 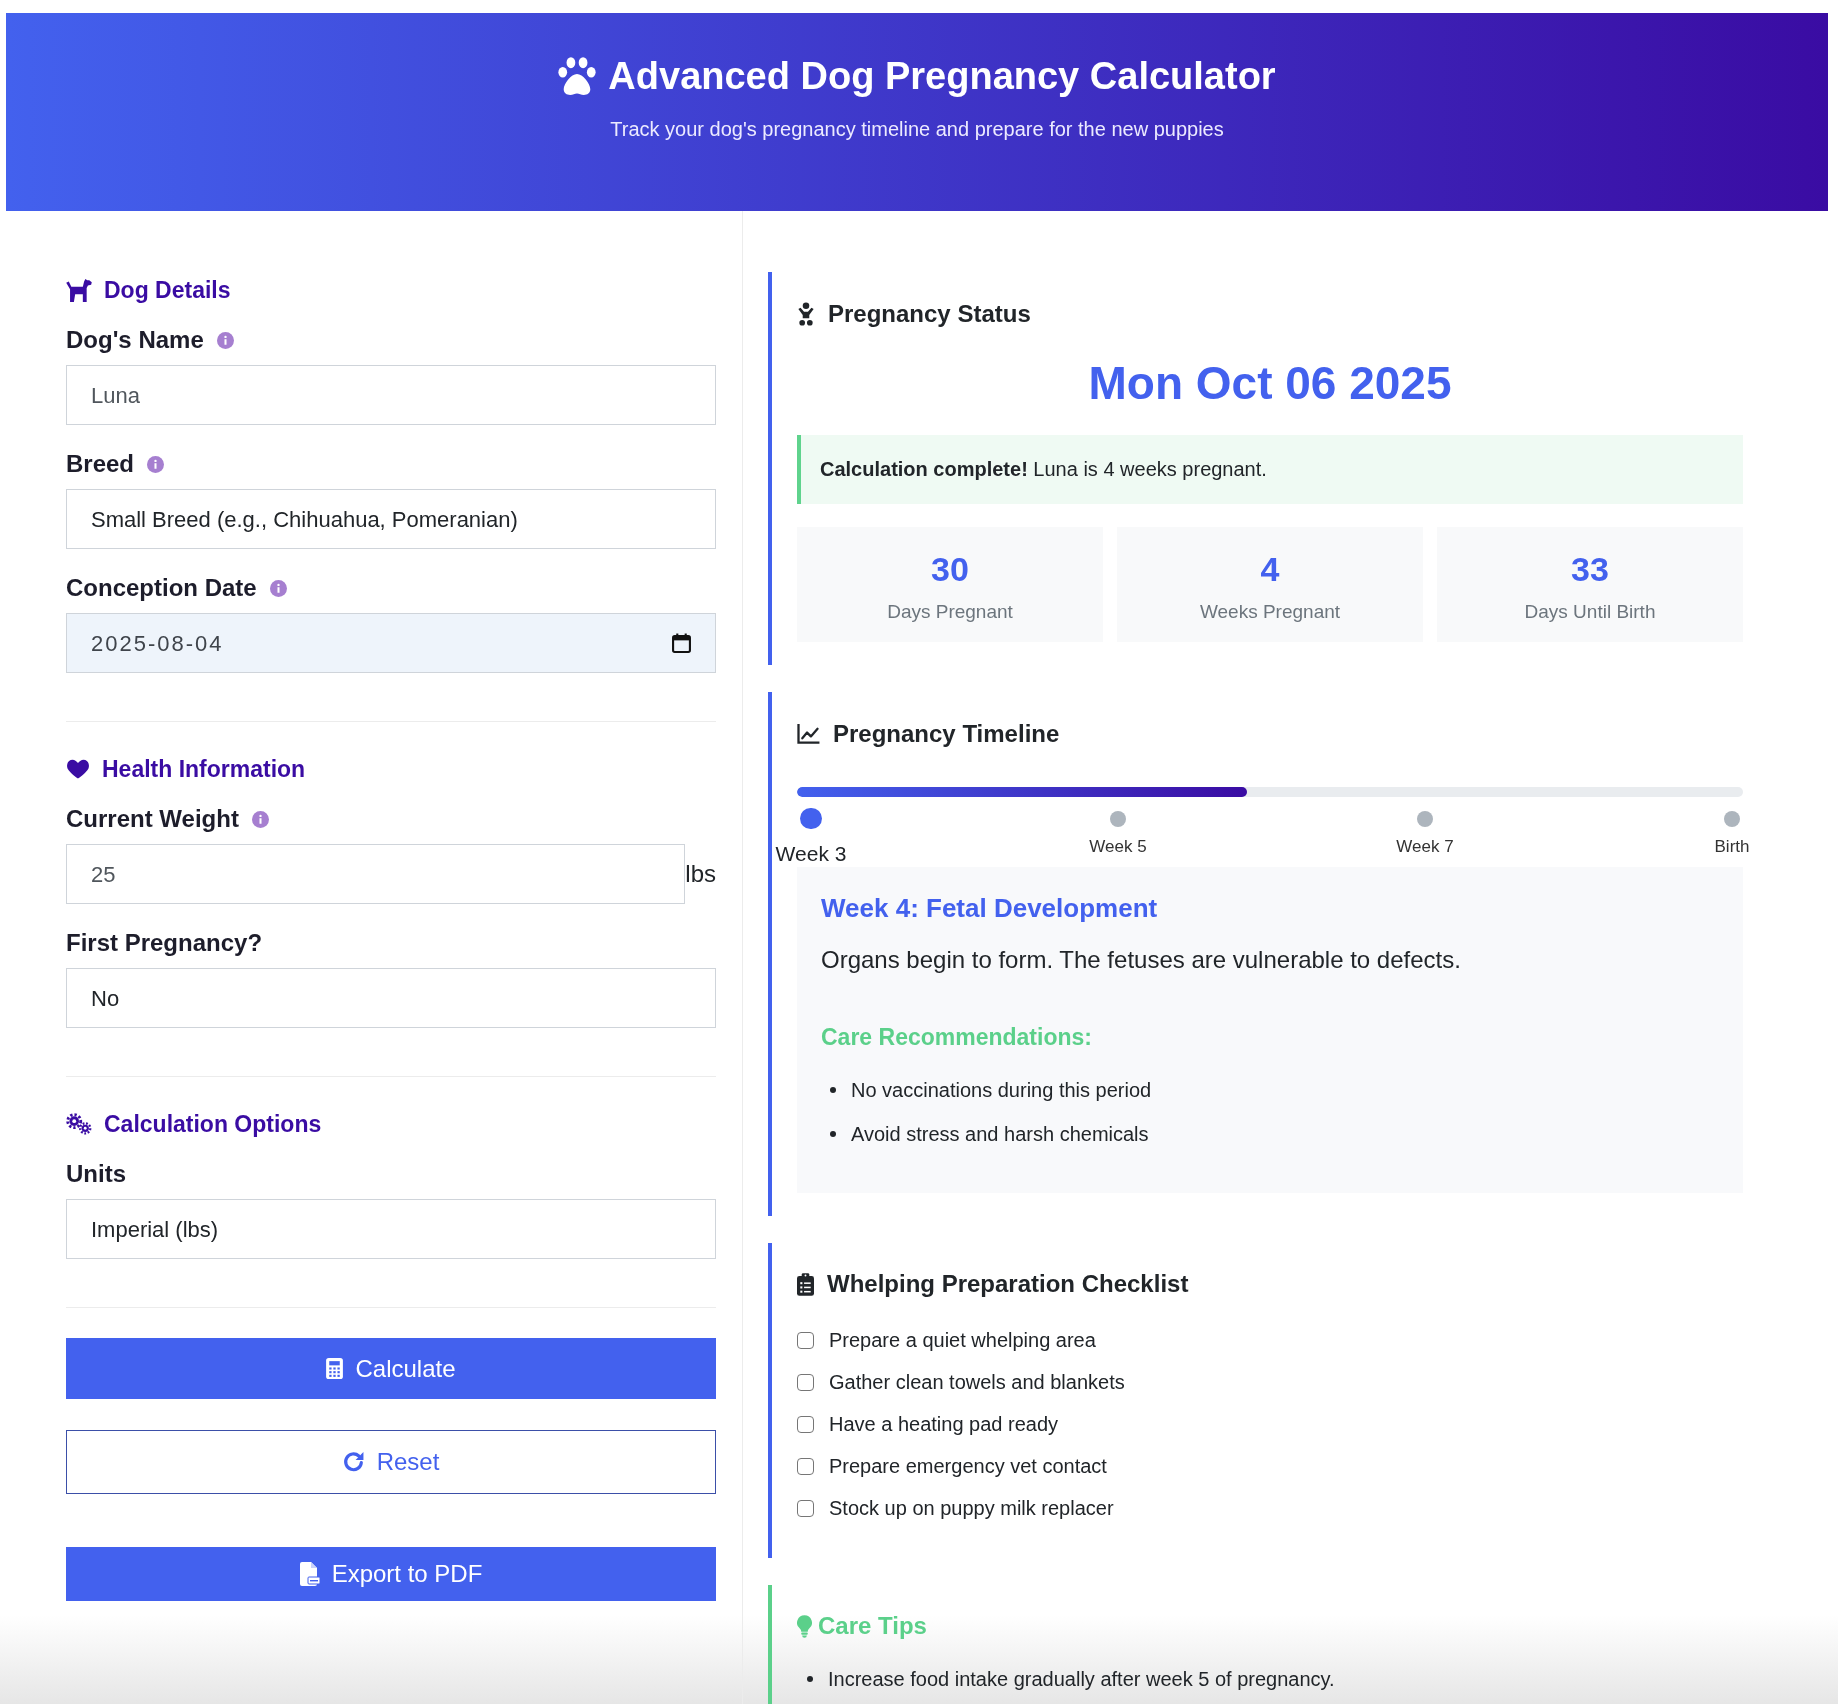 I want to click on section-title: Care Tips, so click(x=872, y=1626).